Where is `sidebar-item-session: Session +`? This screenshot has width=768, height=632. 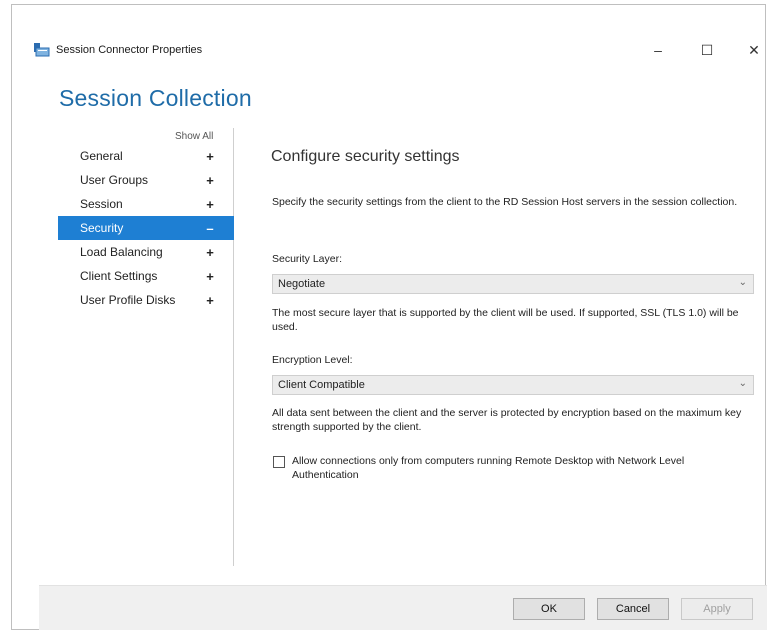 sidebar-item-session: Session + is located at coordinates (146, 204).